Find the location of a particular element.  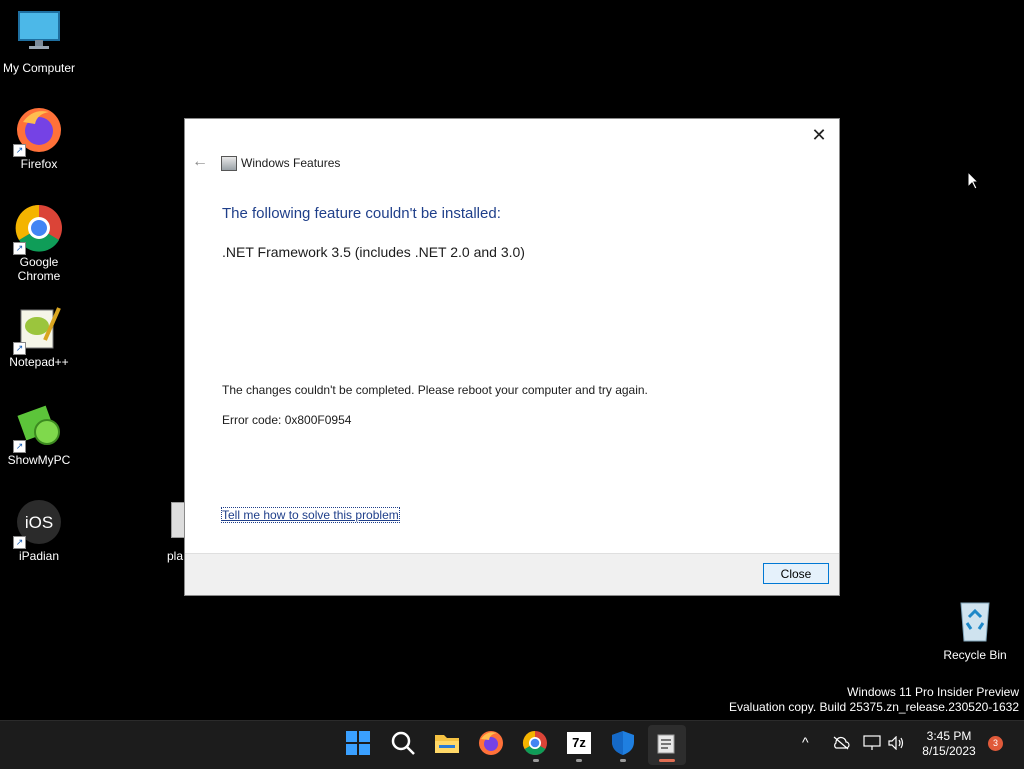

start-icon is located at coordinates (358, 743).